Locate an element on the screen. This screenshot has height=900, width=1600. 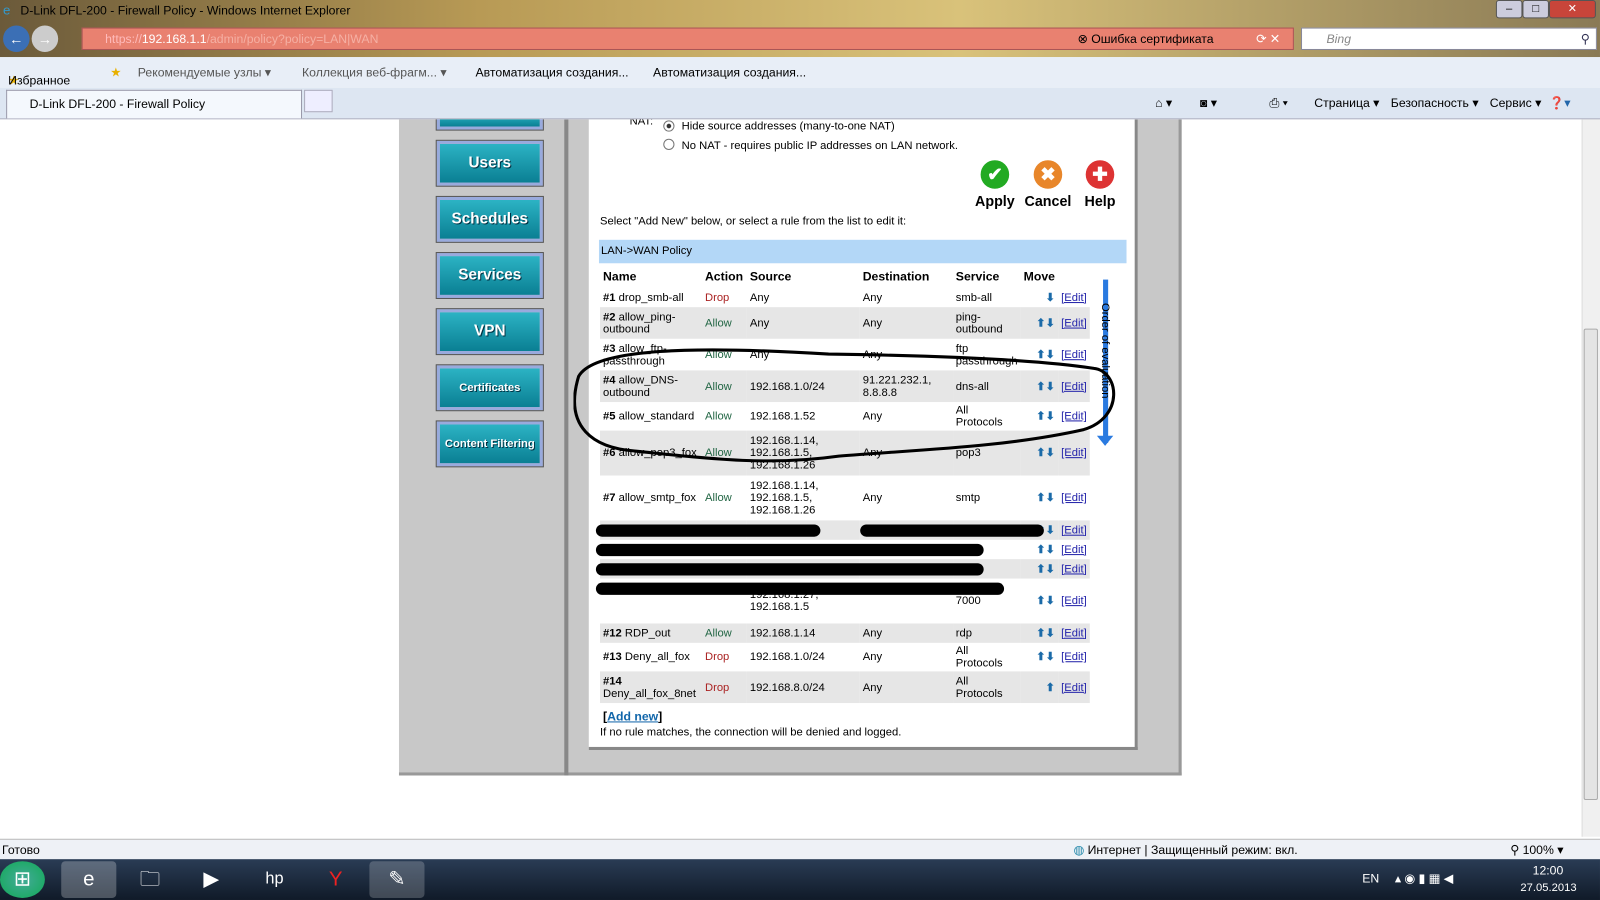
table-row: ⬆⬇ [Edit] is located at coordinates (842, 549).